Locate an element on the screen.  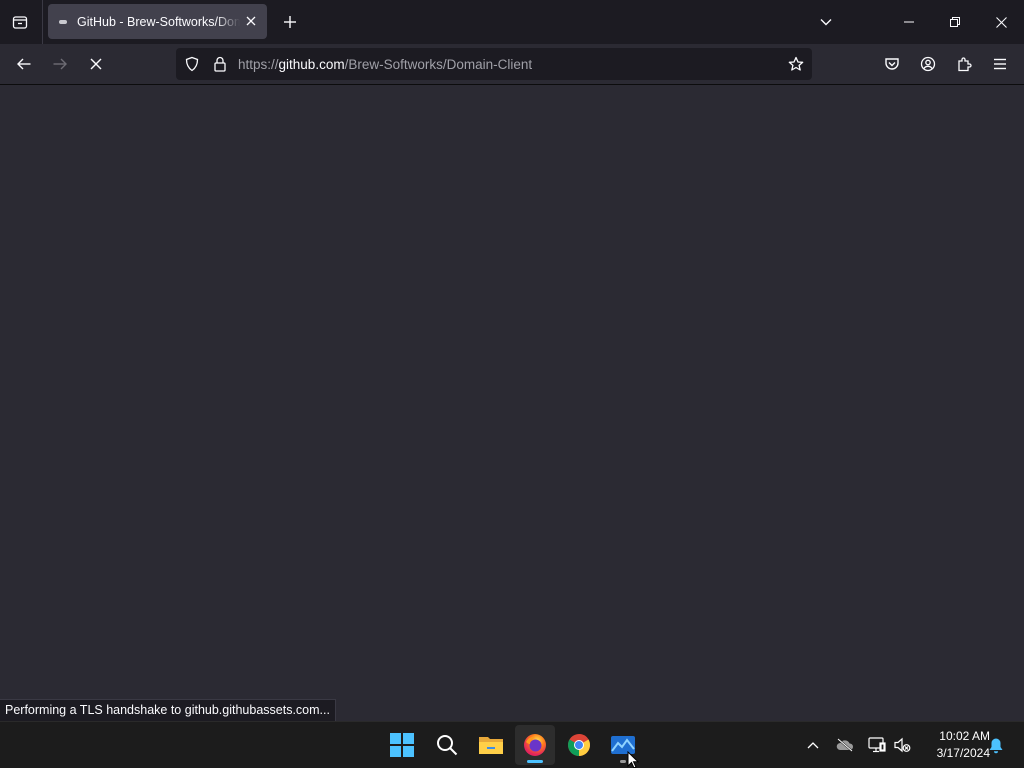
close-icon is located at coordinates (1001, 22).